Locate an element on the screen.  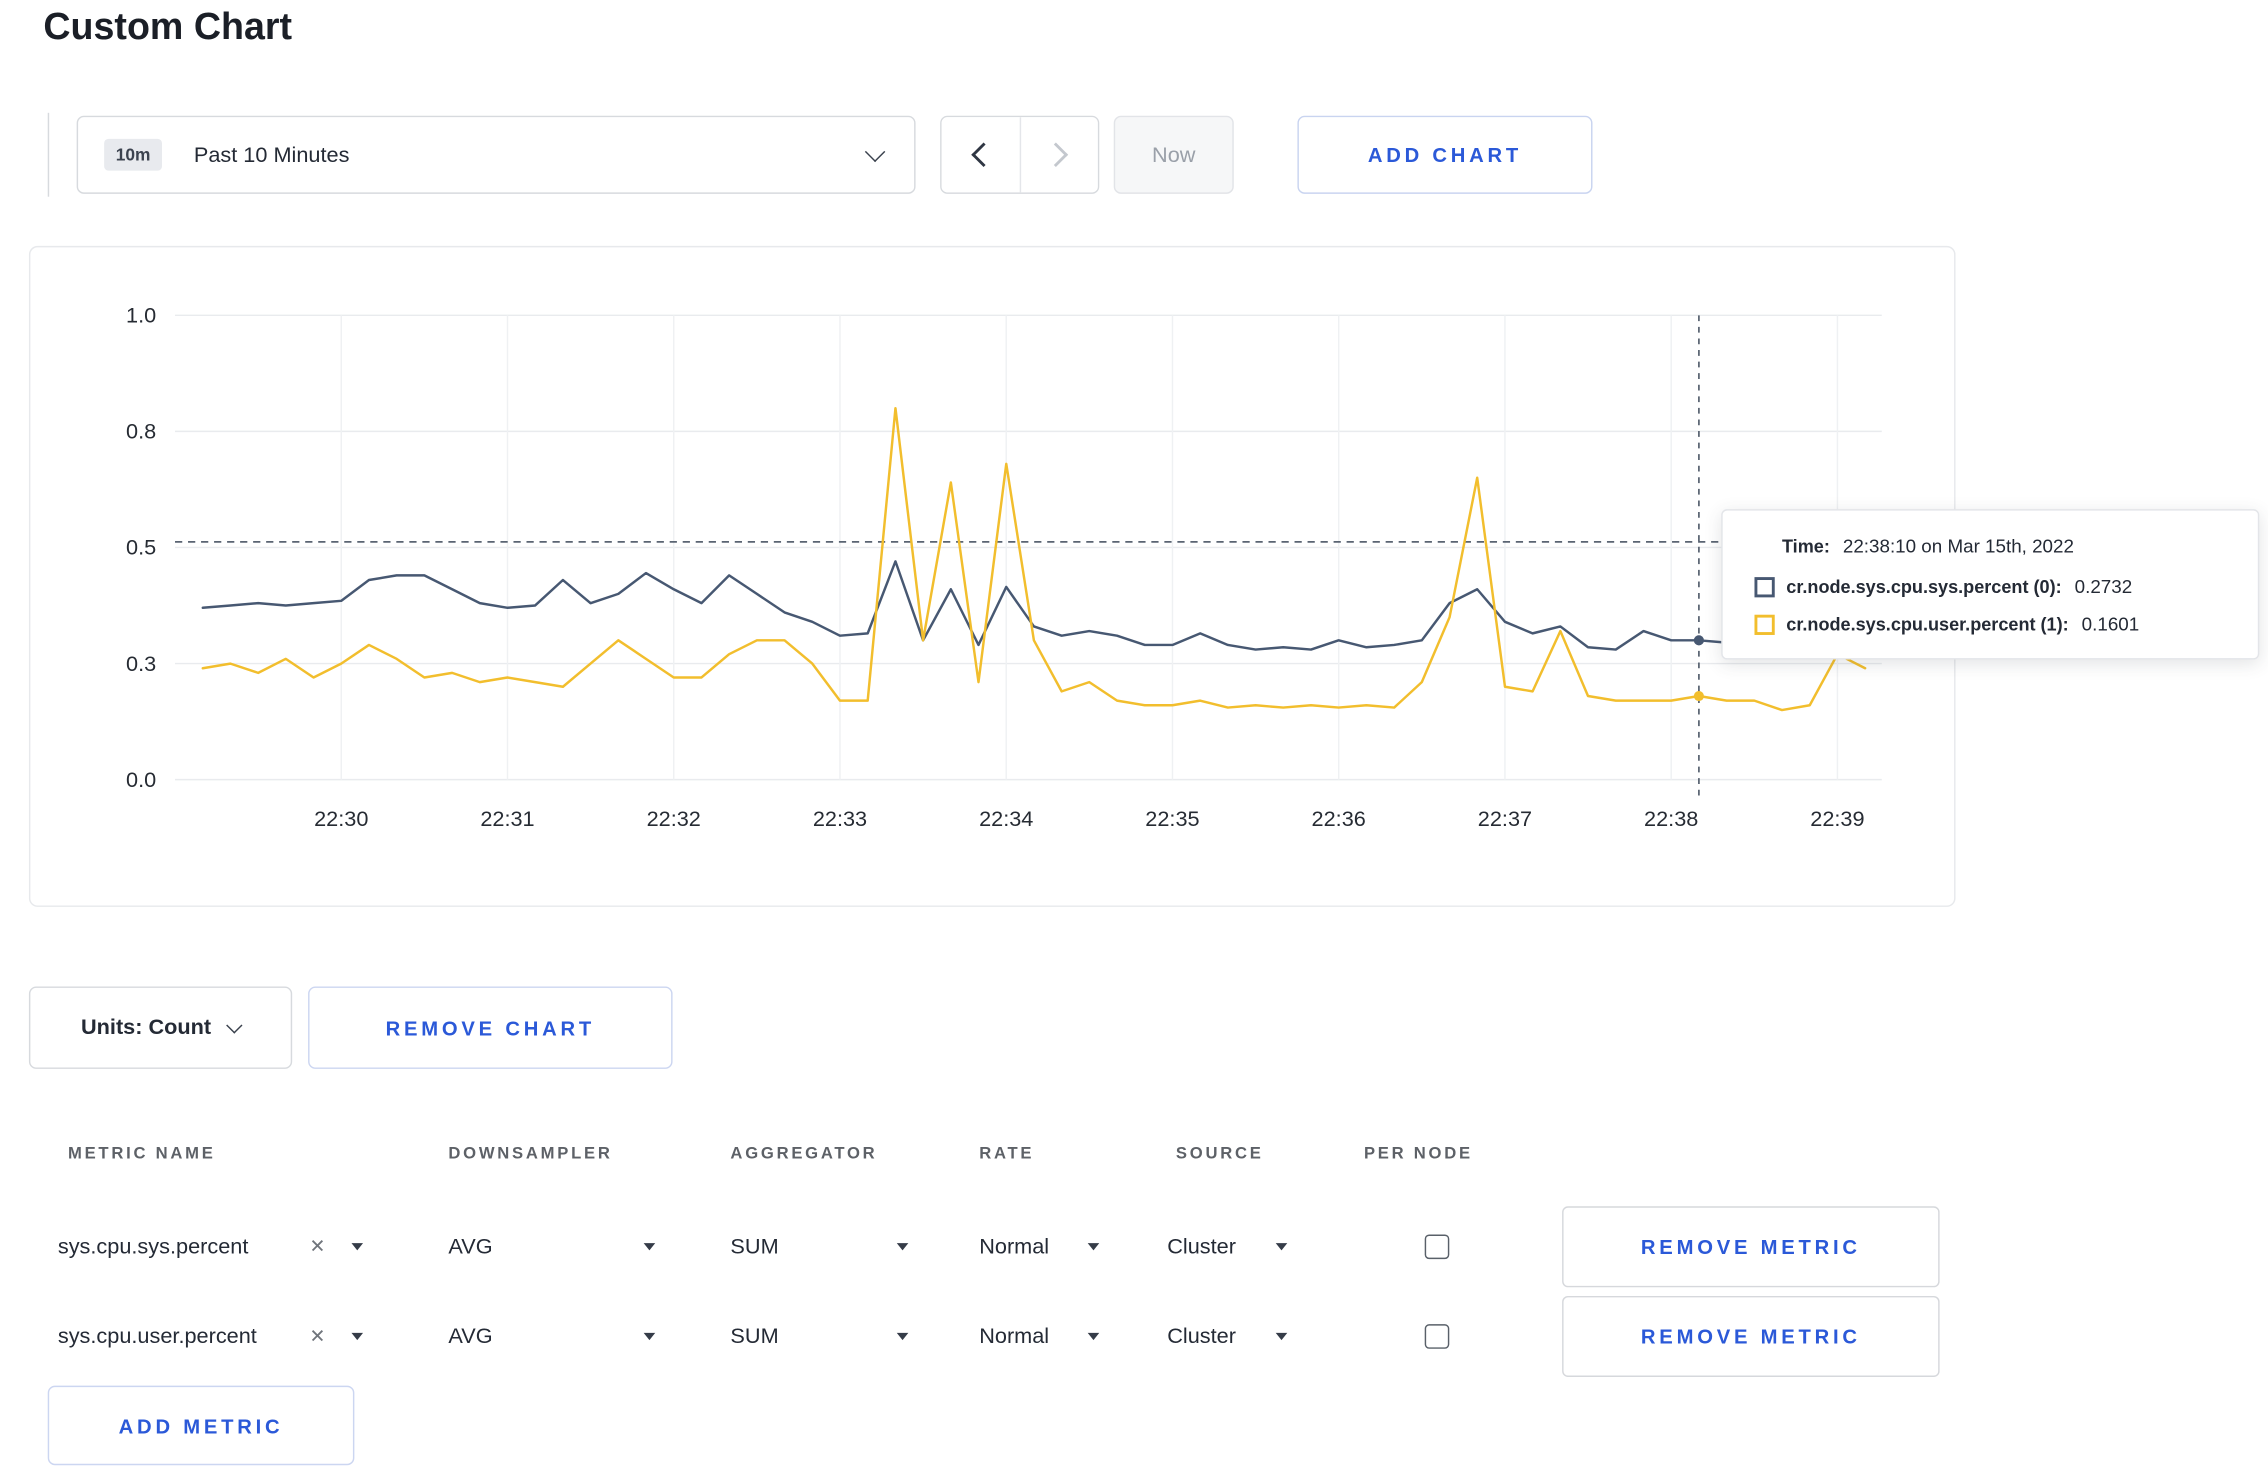
units-label: Units: Count is located at coordinates (146, 1027).